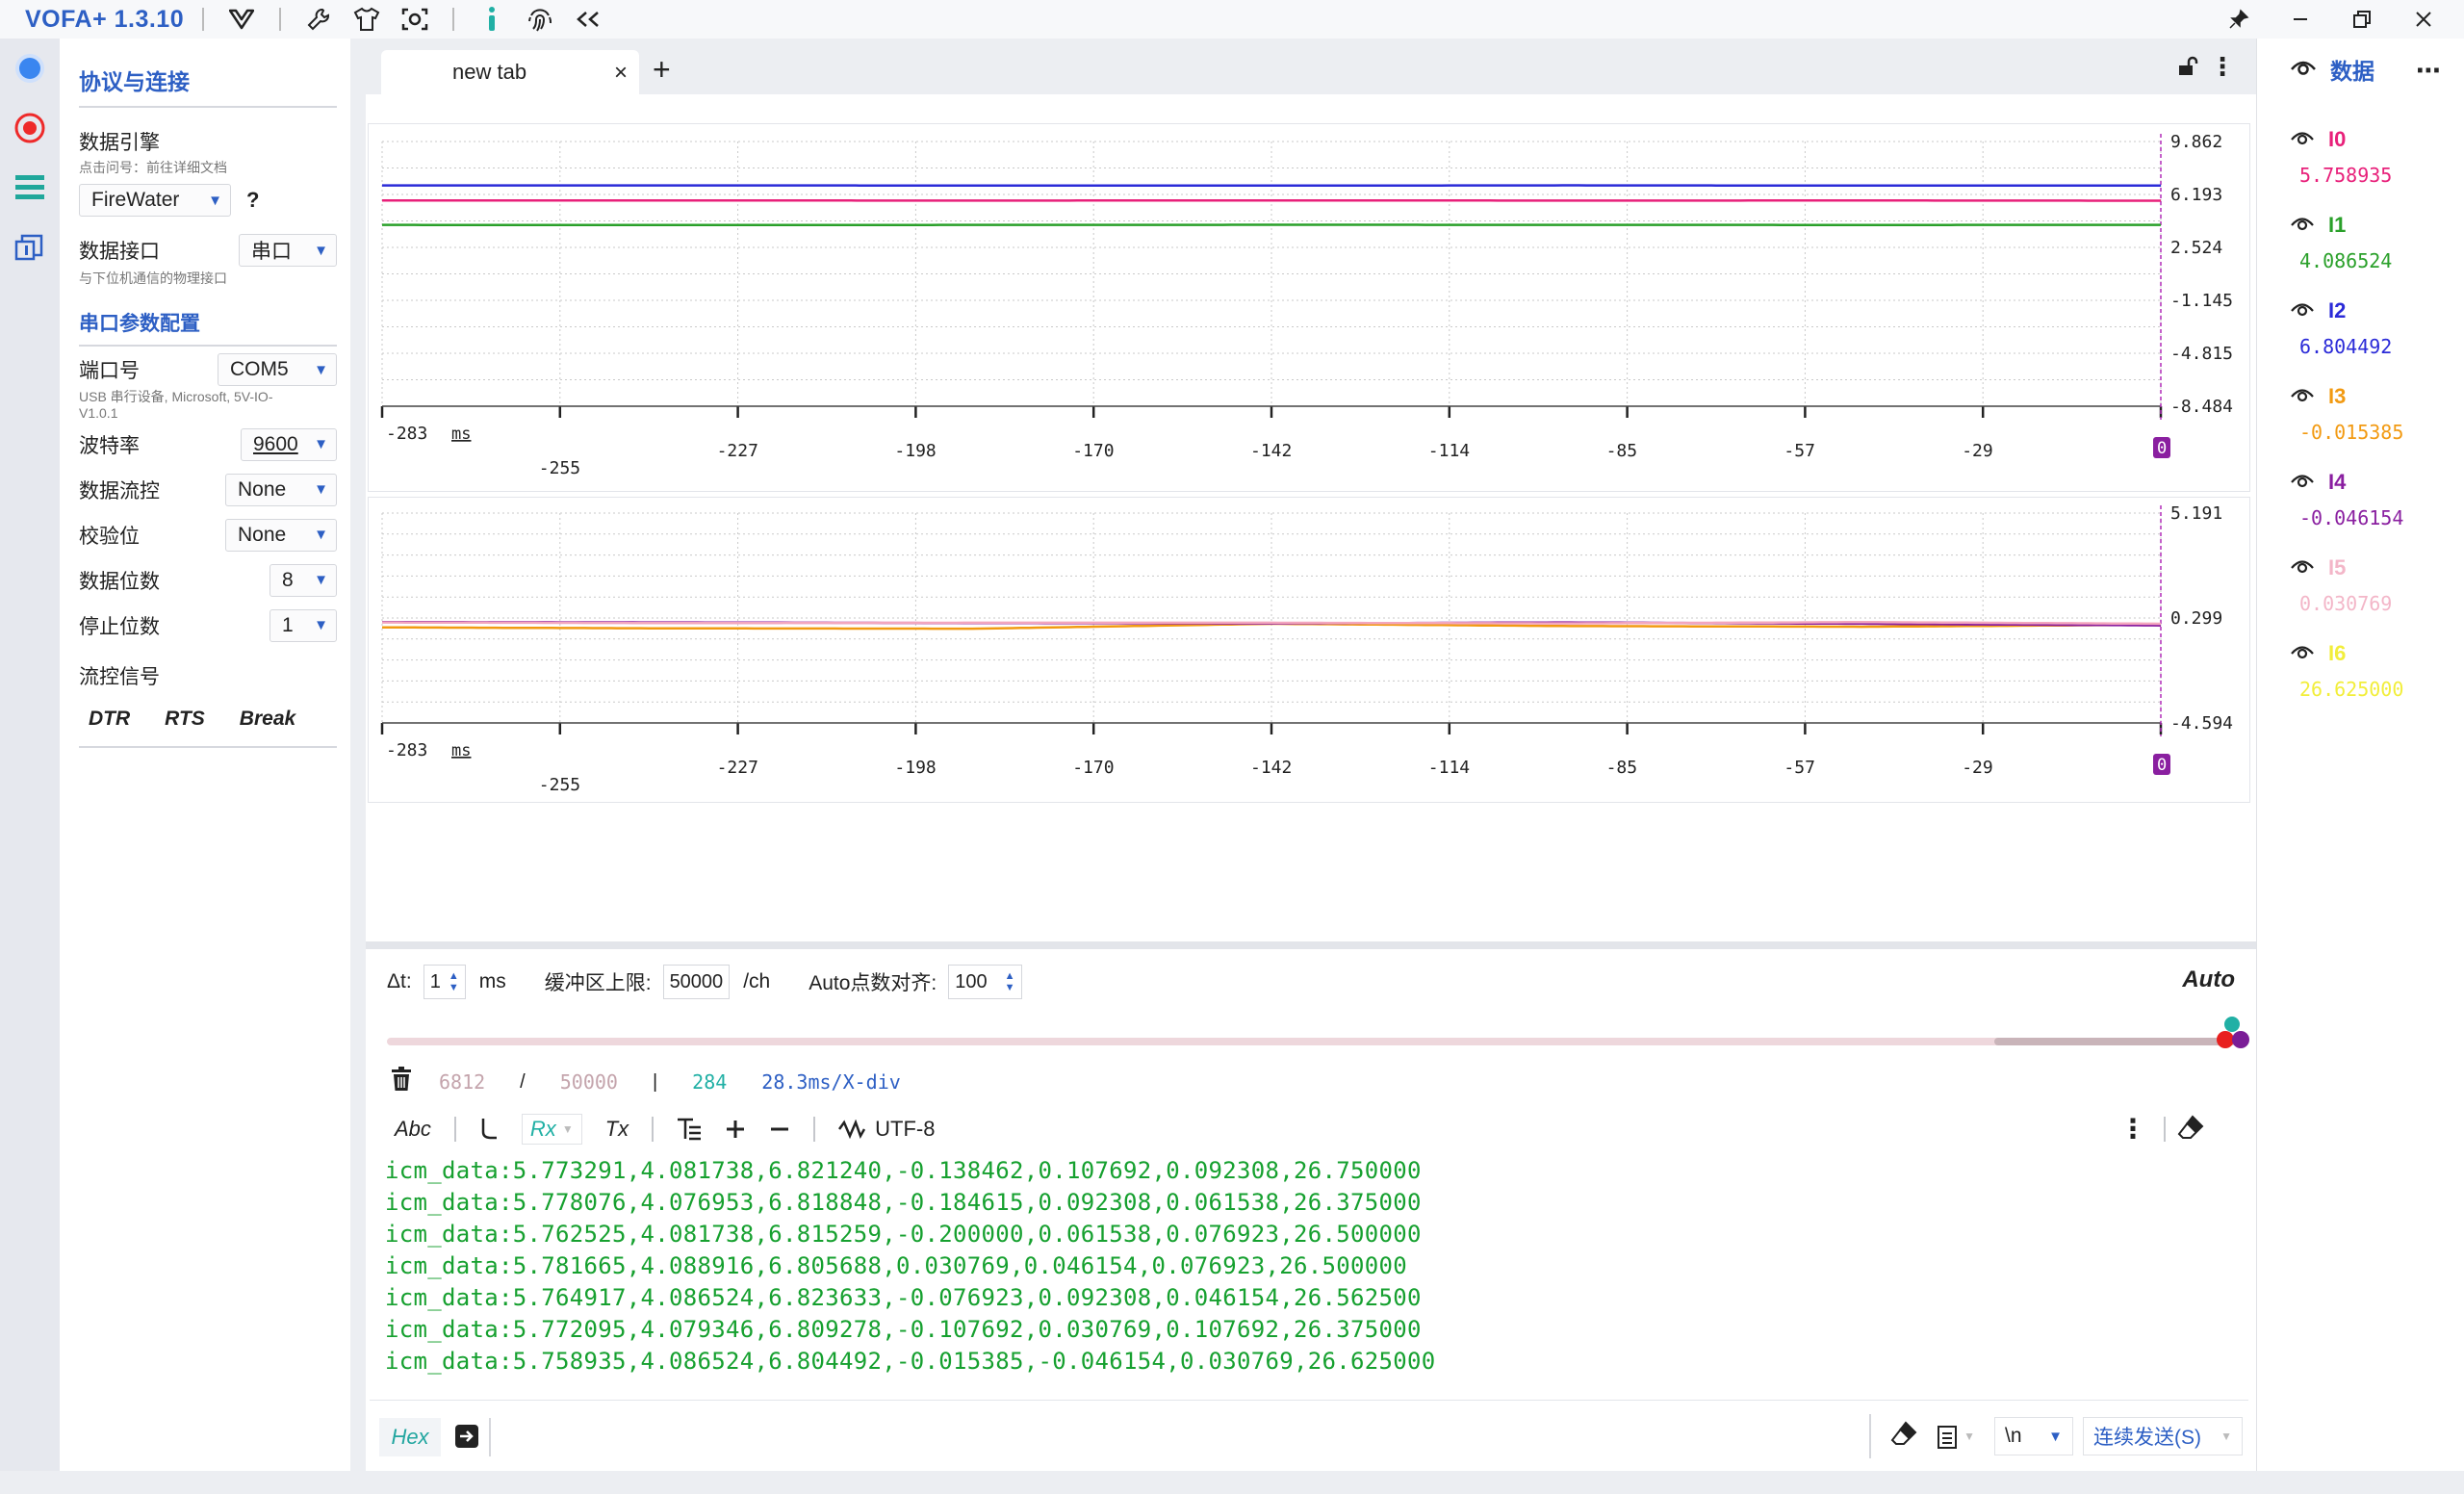 This screenshot has width=2464, height=1494. What do you see at coordinates (2423, 19) in the screenshot?
I see `close-icon` at bounding box center [2423, 19].